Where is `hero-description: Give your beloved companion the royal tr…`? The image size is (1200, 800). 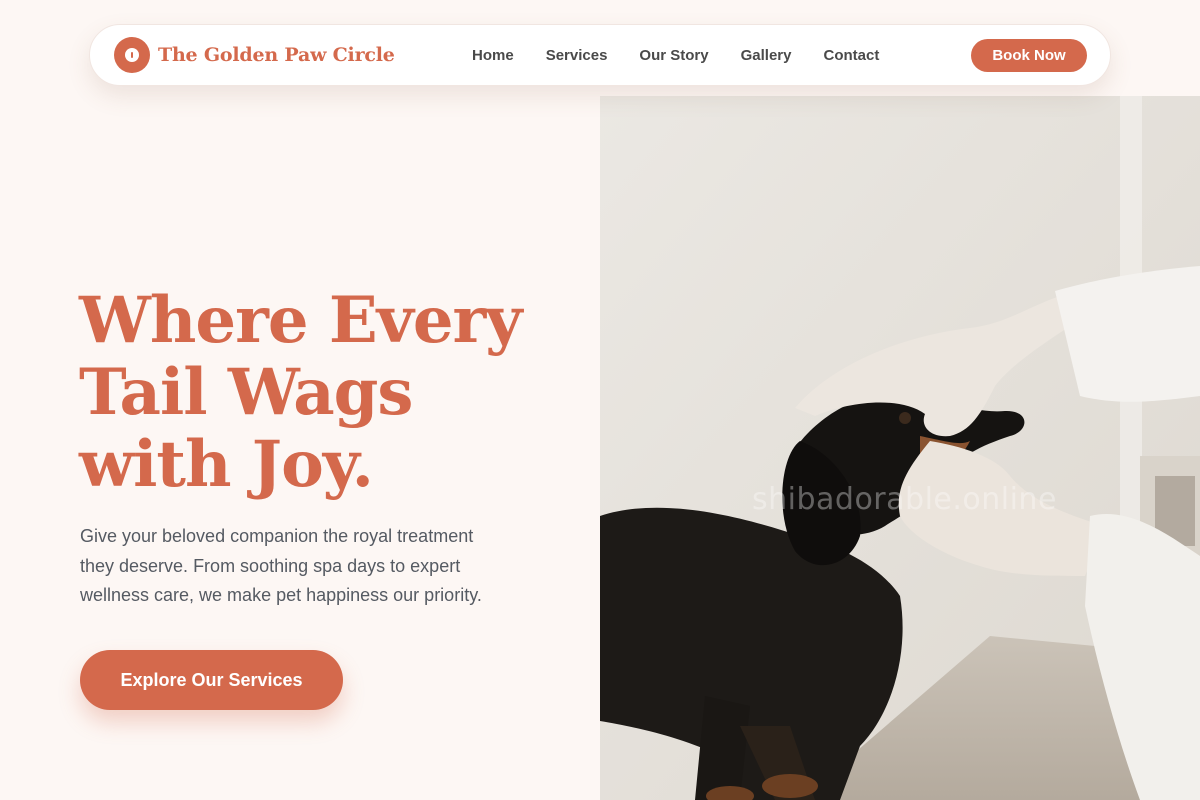
hero-description: Give your beloved companion the royal tr… is located at coordinates (310, 566).